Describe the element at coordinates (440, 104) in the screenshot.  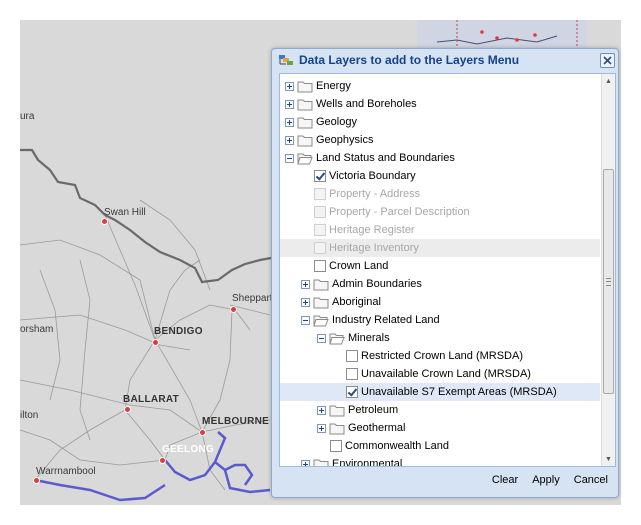
I see `tree-folder-wells-and-boreholes: Wells and Boreholes` at that location.